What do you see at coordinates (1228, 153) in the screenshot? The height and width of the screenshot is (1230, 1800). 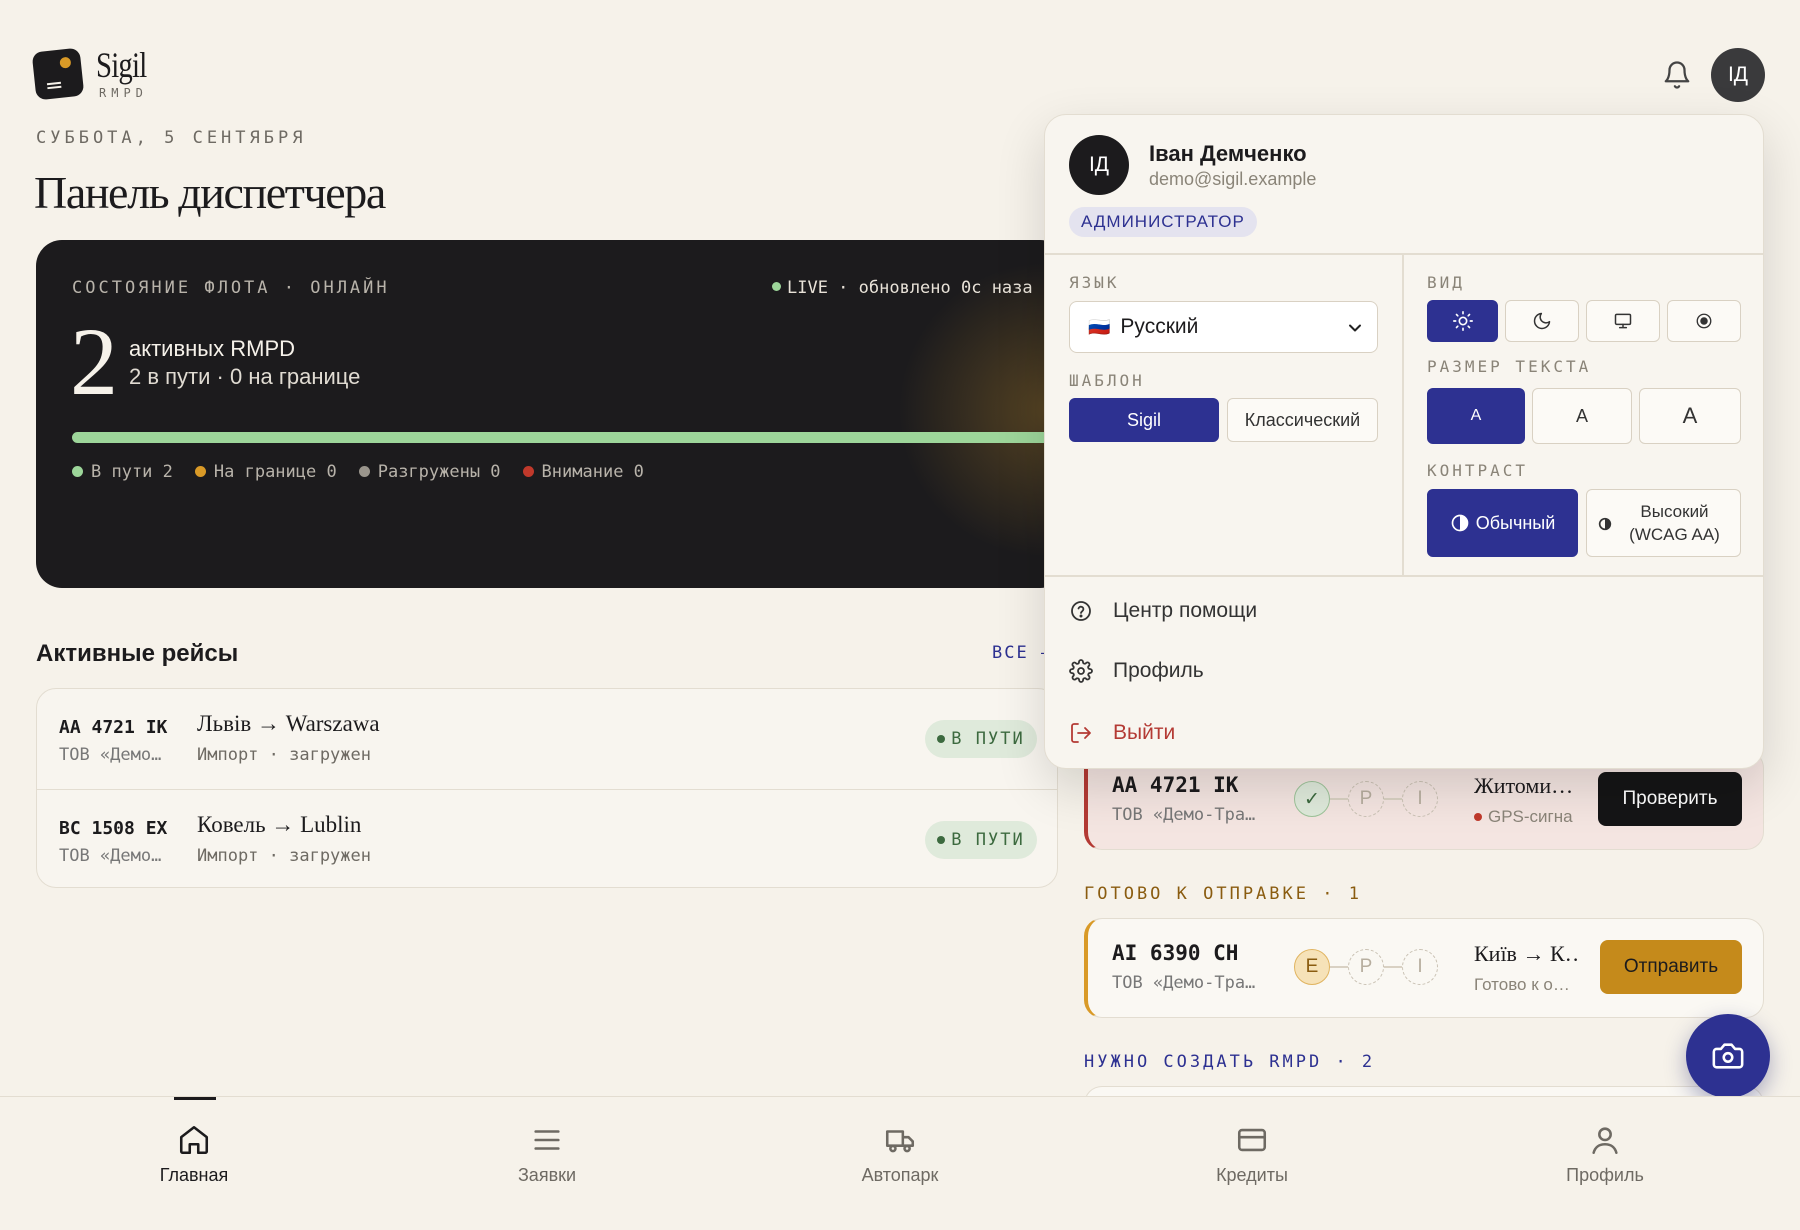 I see `user-name: Іван Демченко` at bounding box center [1228, 153].